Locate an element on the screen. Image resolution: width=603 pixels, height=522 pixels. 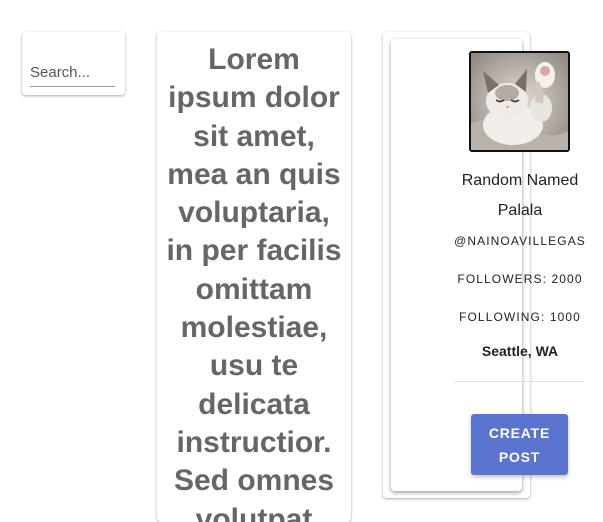
profile-location: Seattle, WA is located at coordinates (520, 351).